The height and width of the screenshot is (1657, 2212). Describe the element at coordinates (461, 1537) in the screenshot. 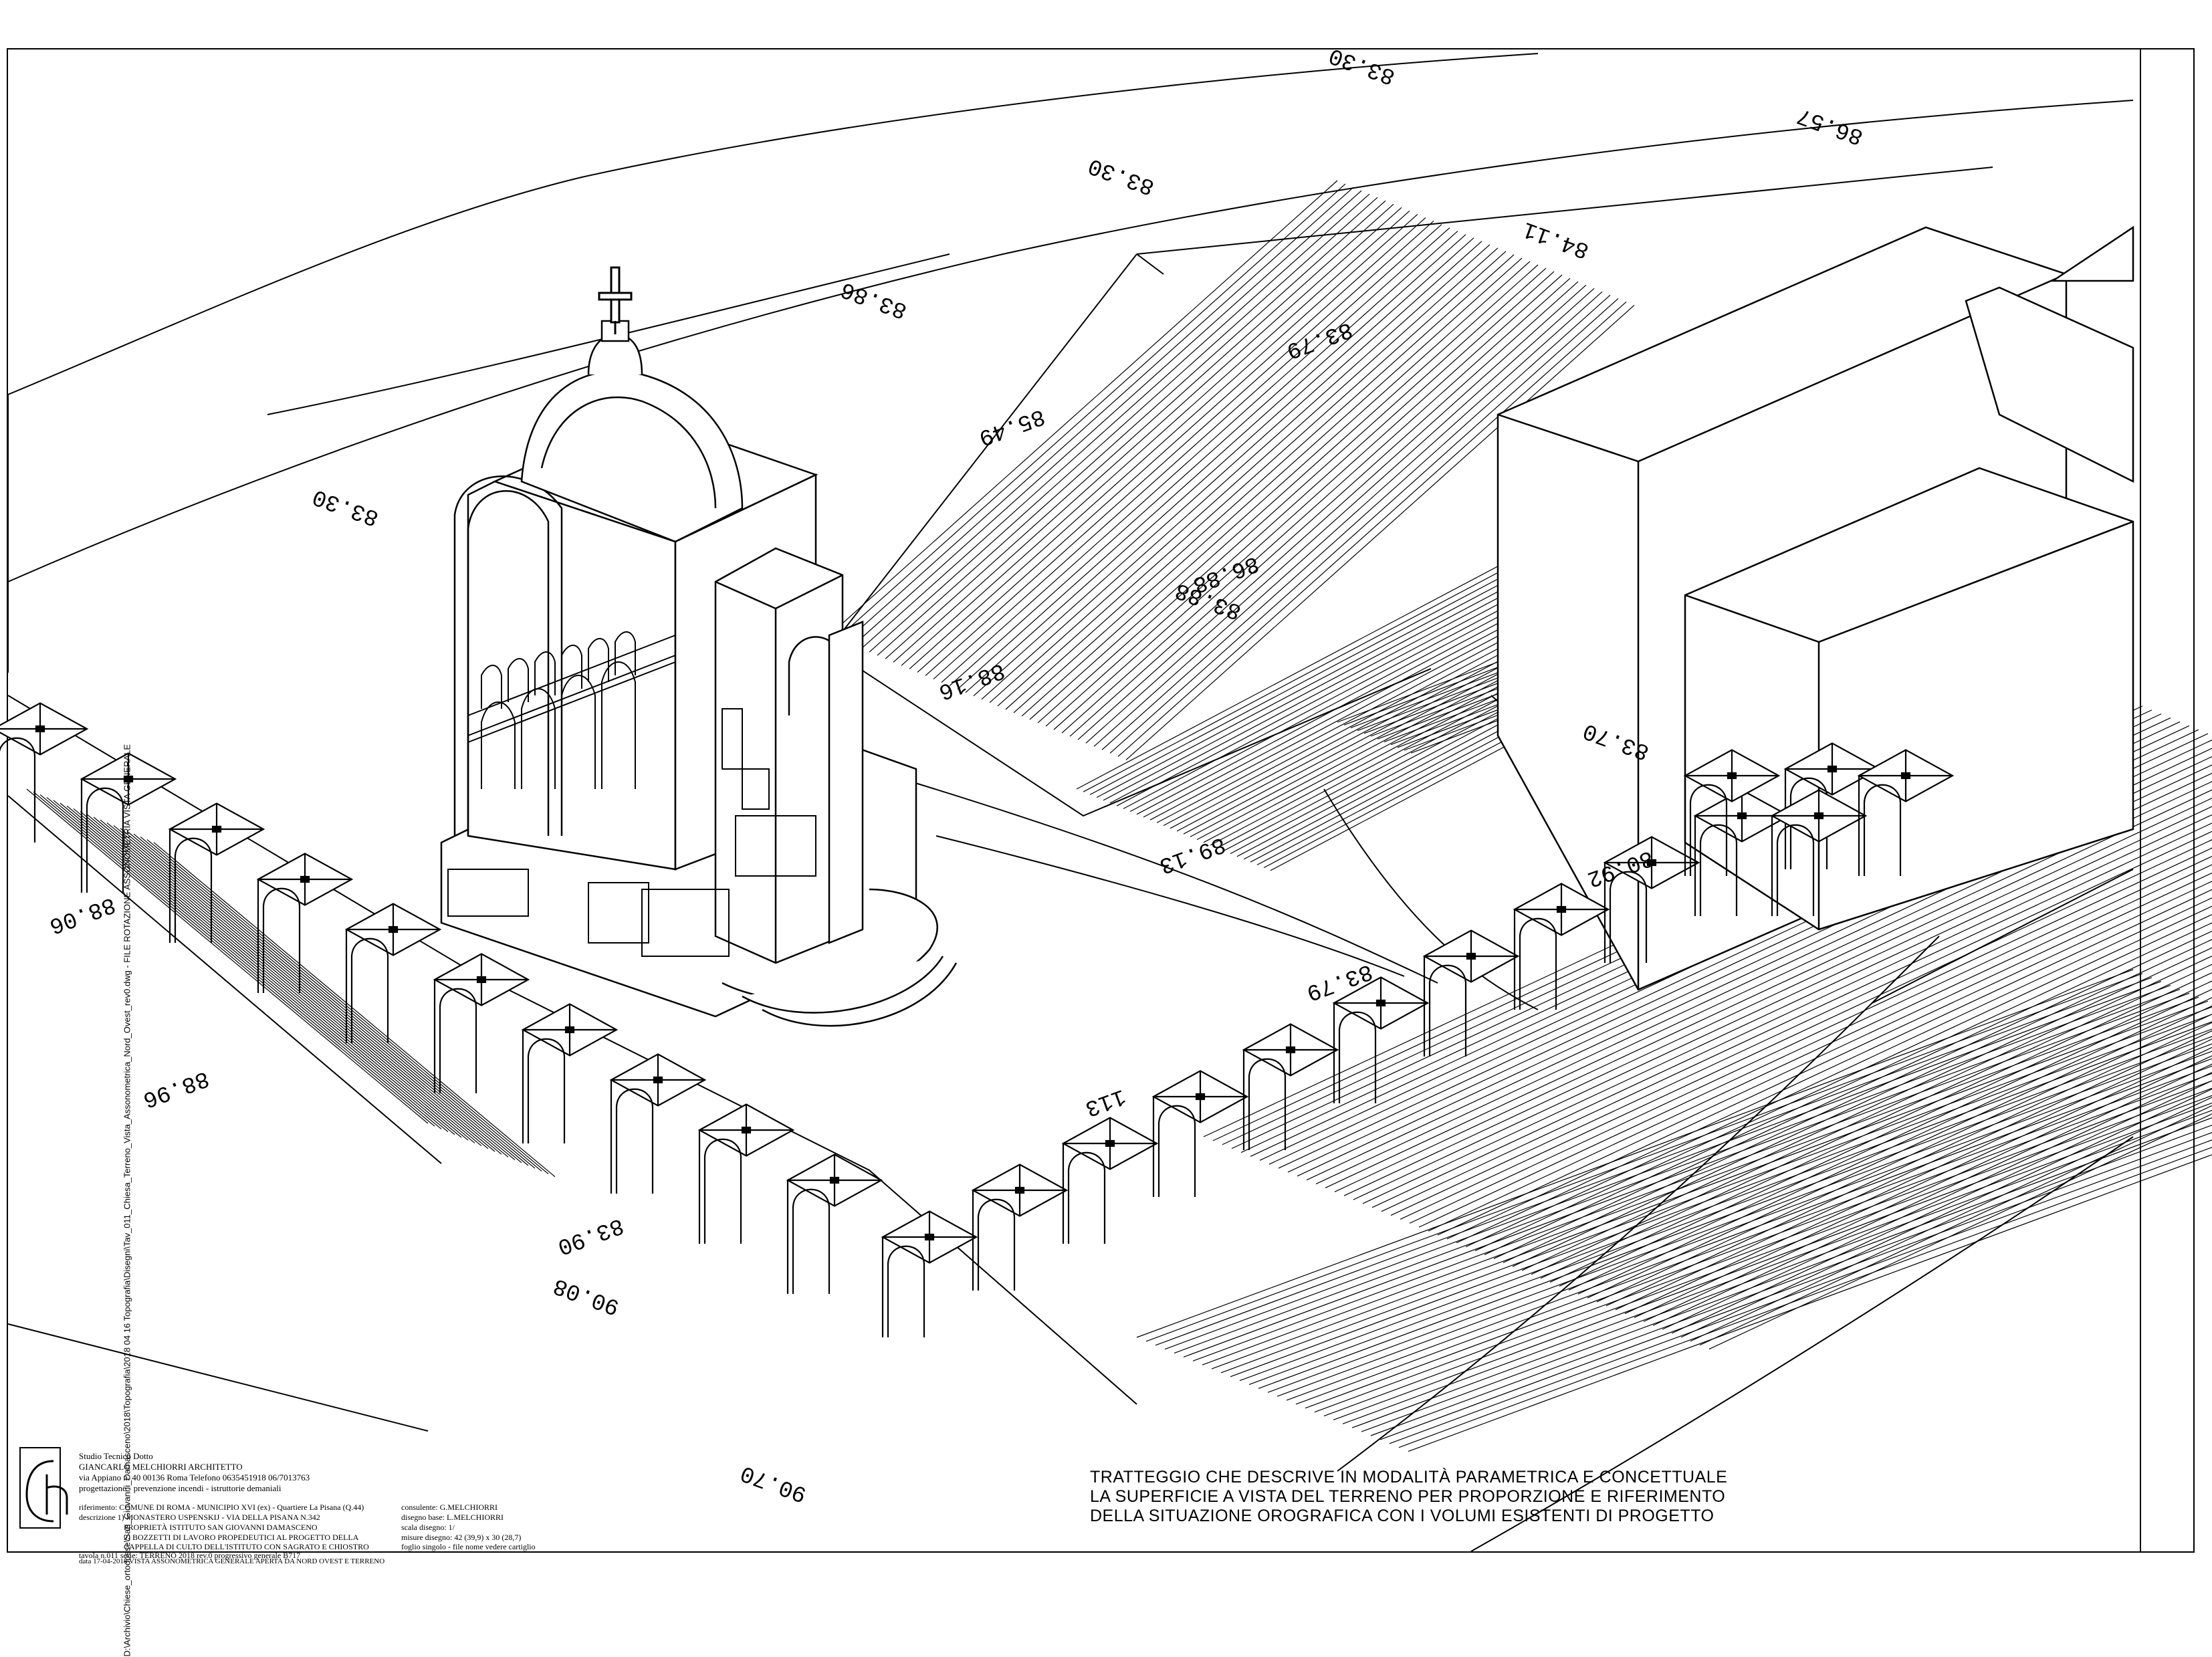

I see `misure: misure disegno: 42 (39,9) x 30 (28,7)` at that location.